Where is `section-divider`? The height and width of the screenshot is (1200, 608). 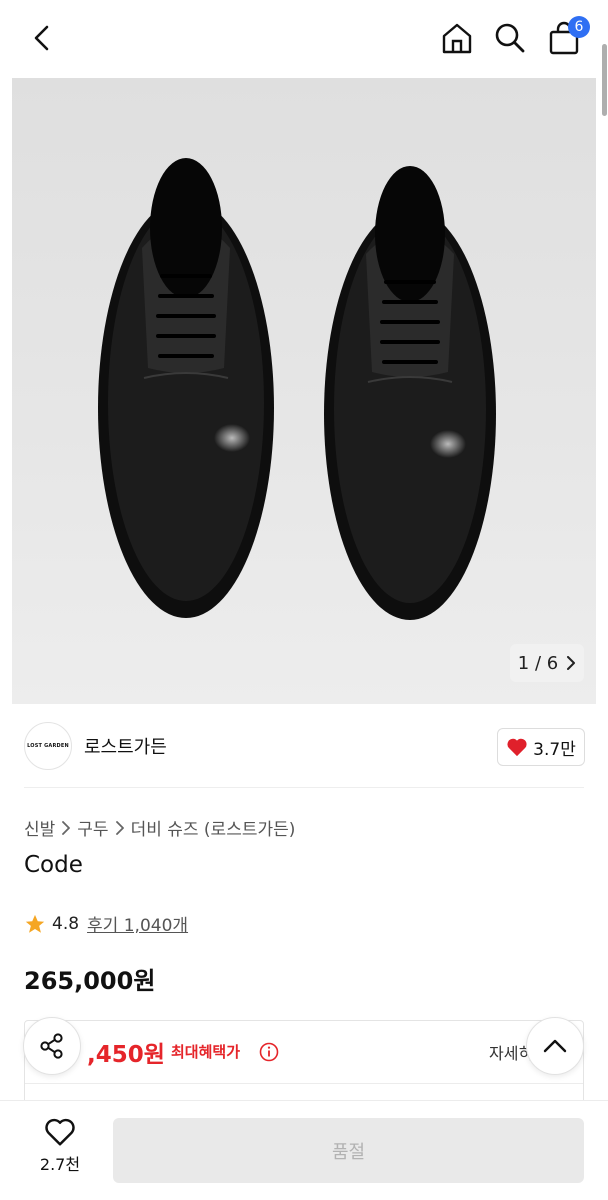
section-divider is located at coordinates (304, 787).